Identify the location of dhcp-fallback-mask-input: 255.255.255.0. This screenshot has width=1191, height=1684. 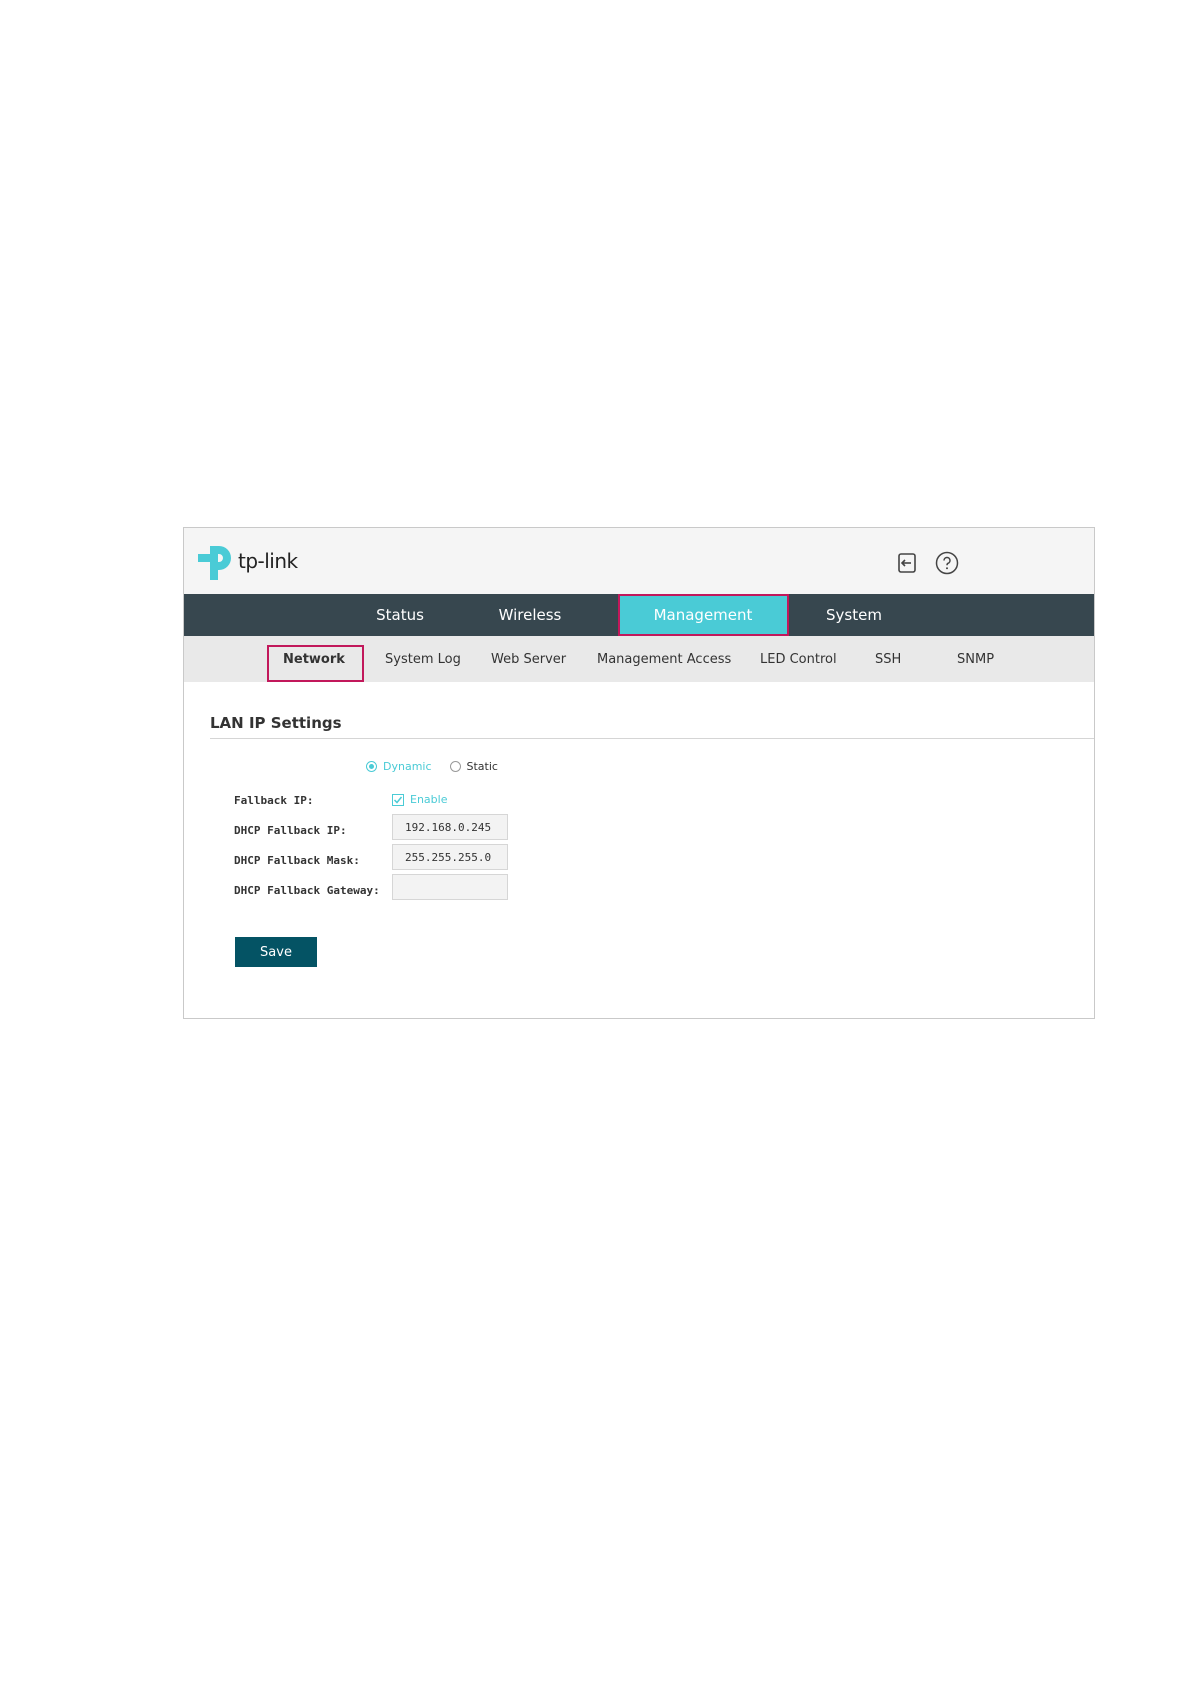
(450, 857).